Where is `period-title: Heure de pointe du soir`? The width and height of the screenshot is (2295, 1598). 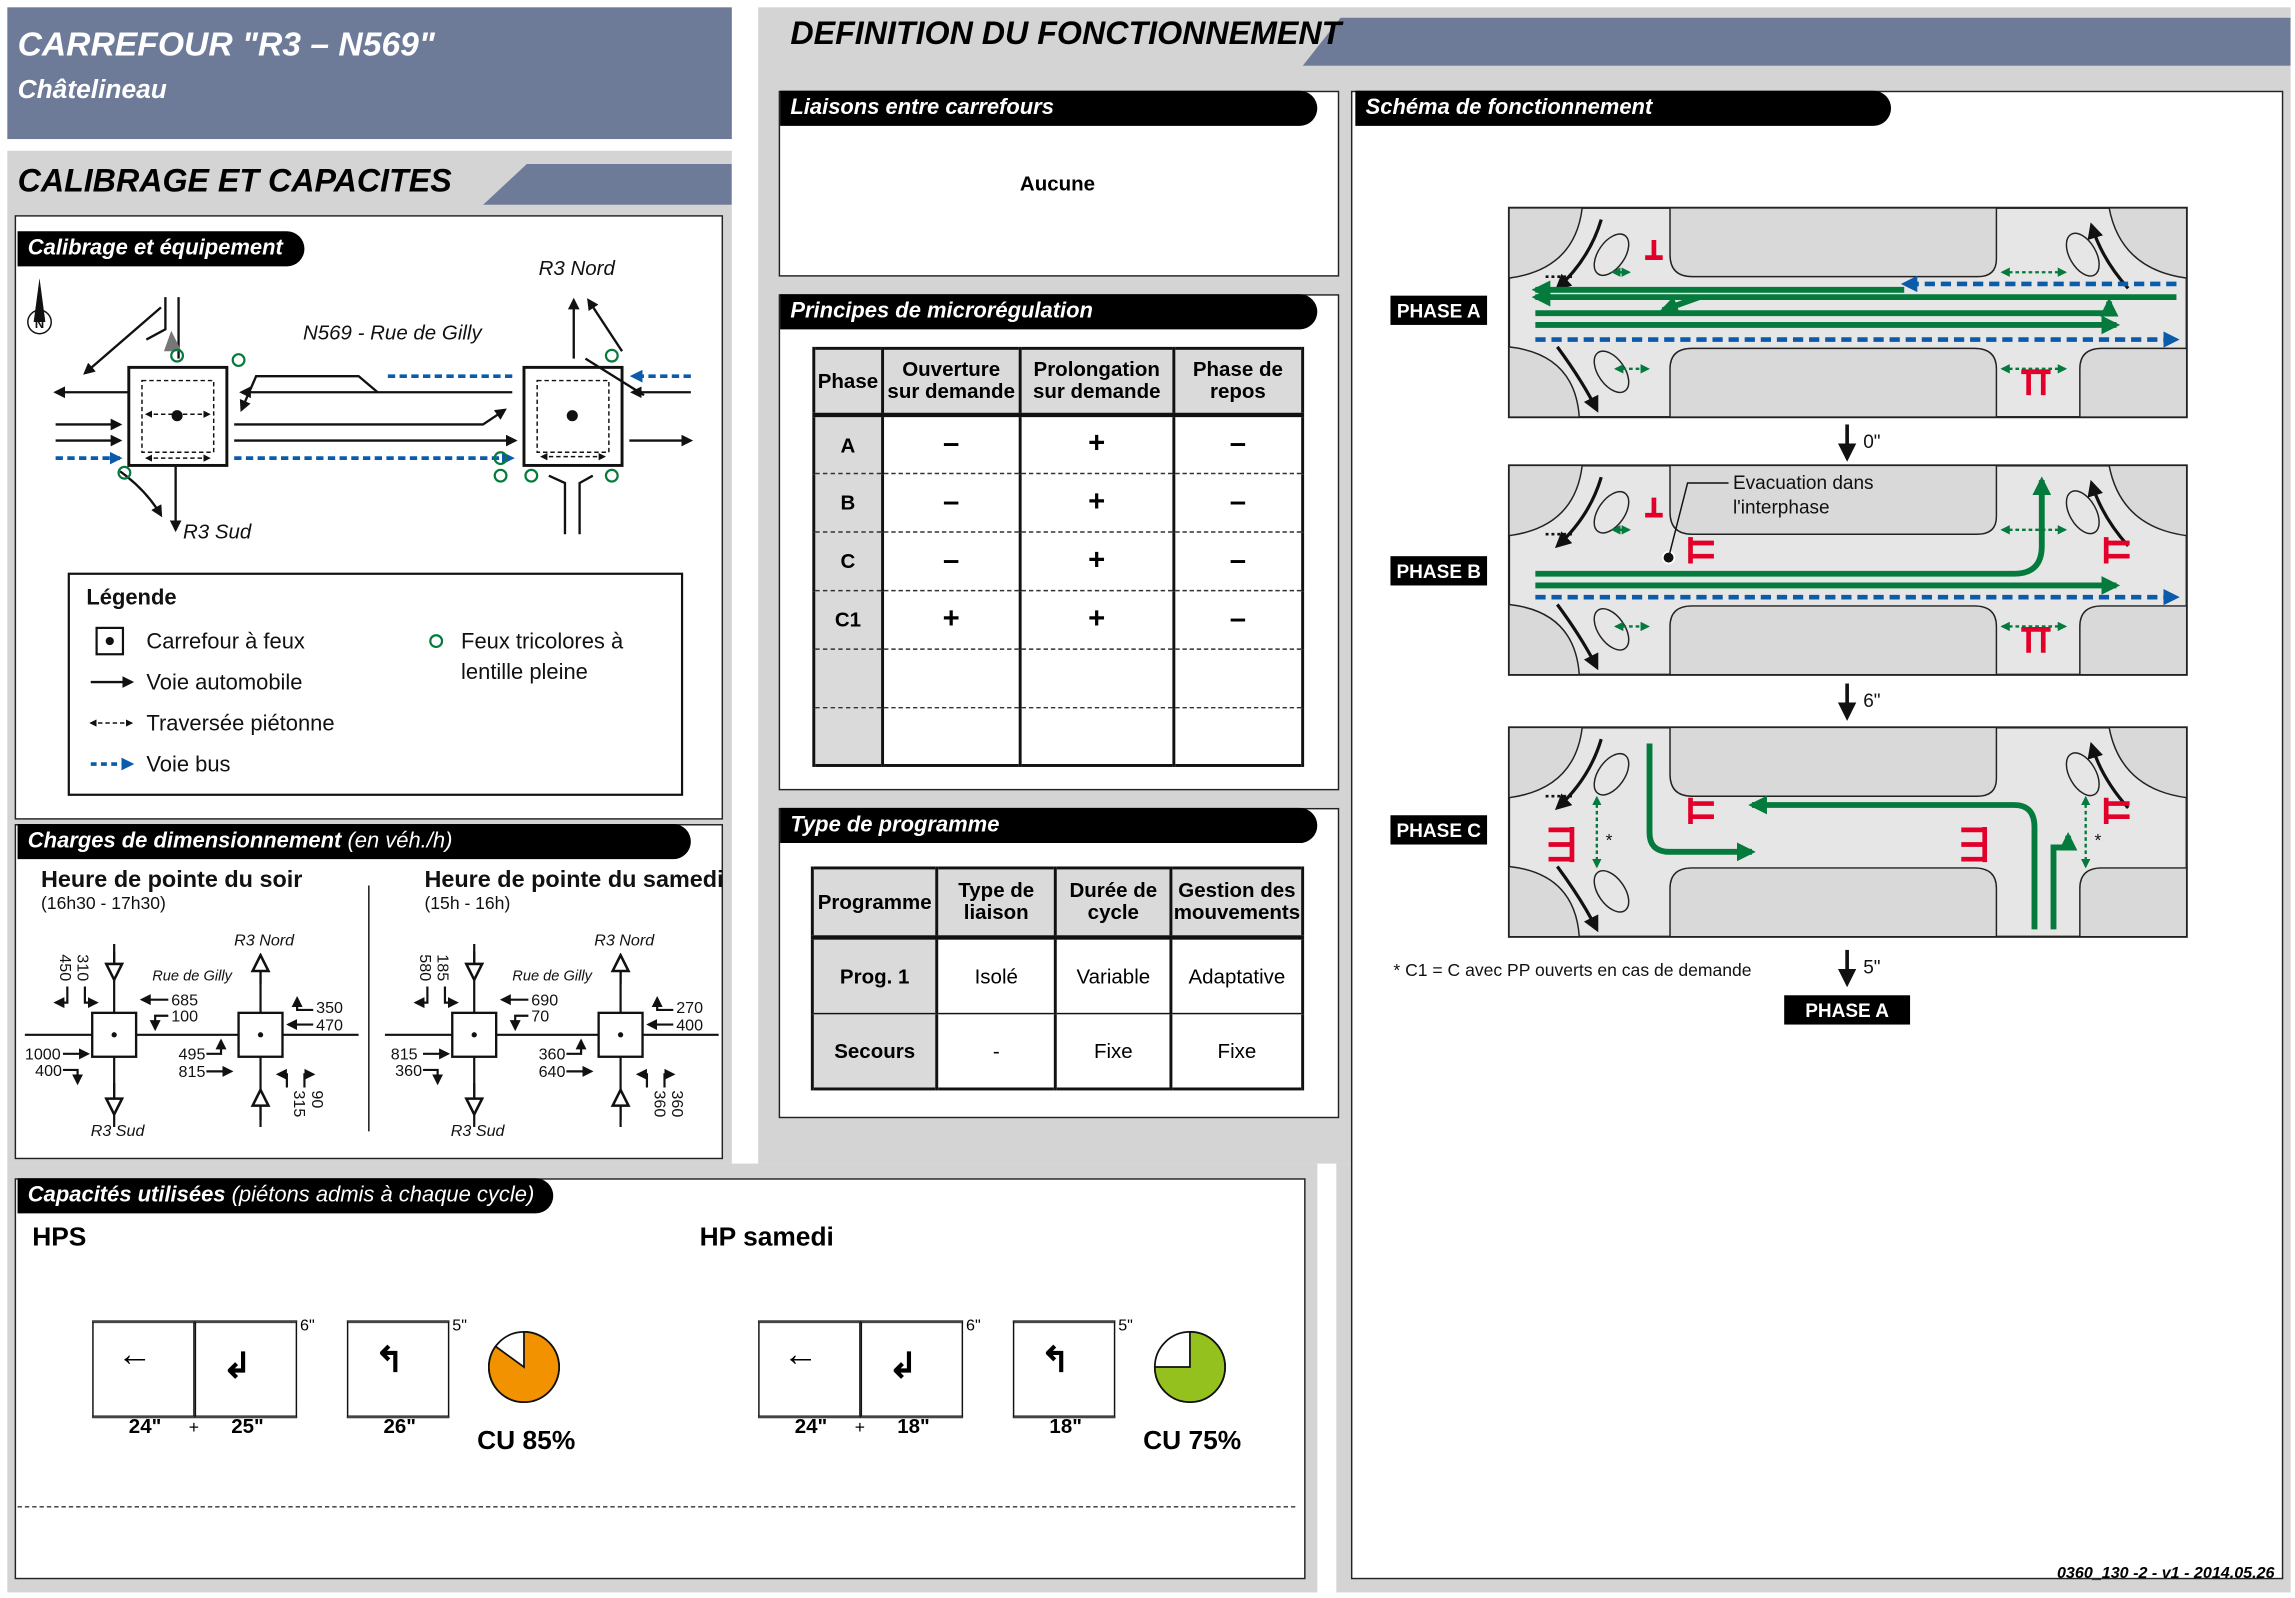 period-title: Heure de pointe du soir is located at coordinates (171, 879).